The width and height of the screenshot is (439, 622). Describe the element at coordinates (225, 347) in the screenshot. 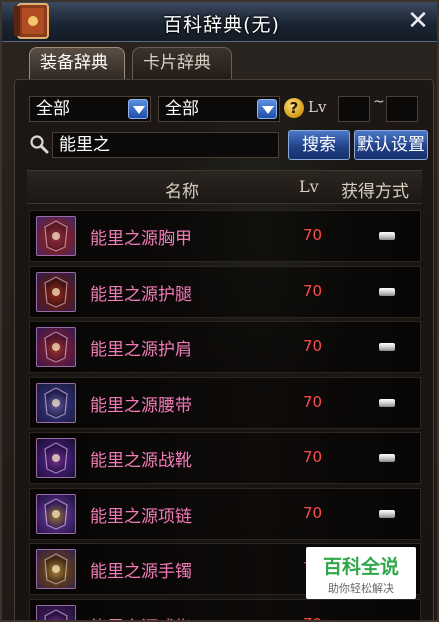

I see `table-row: 能里之源护肩 70` at that location.